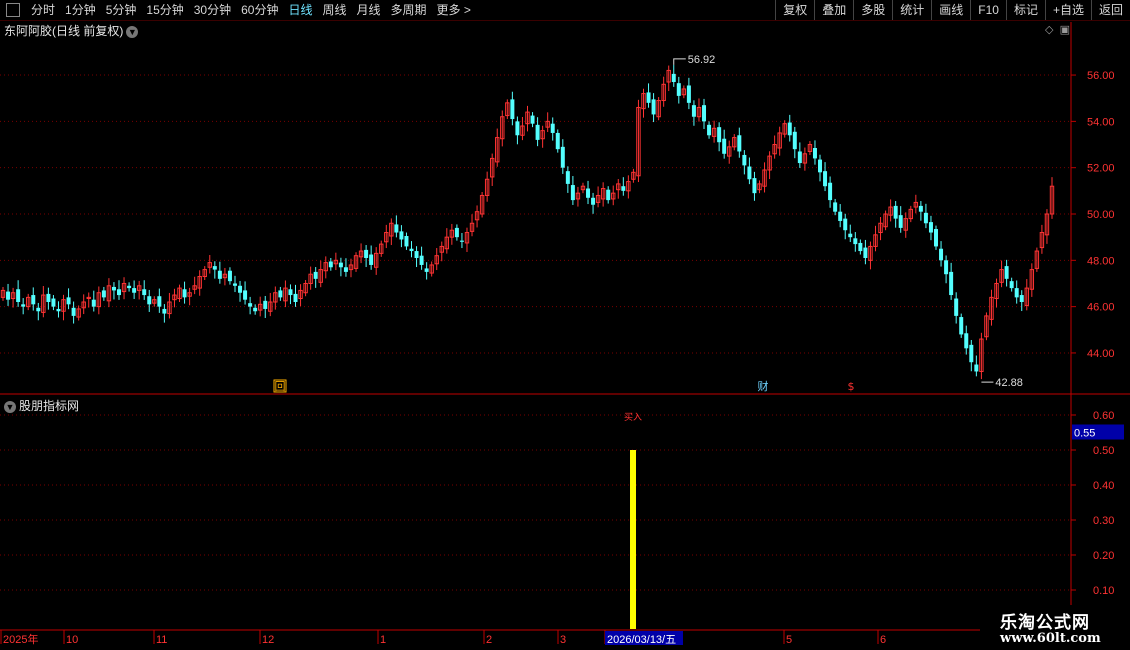 This screenshot has height=650, width=1130. What do you see at coordinates (72, 640) in the screenshot?
I see `x-tick-label: 10` at bounding box center [72, 640].